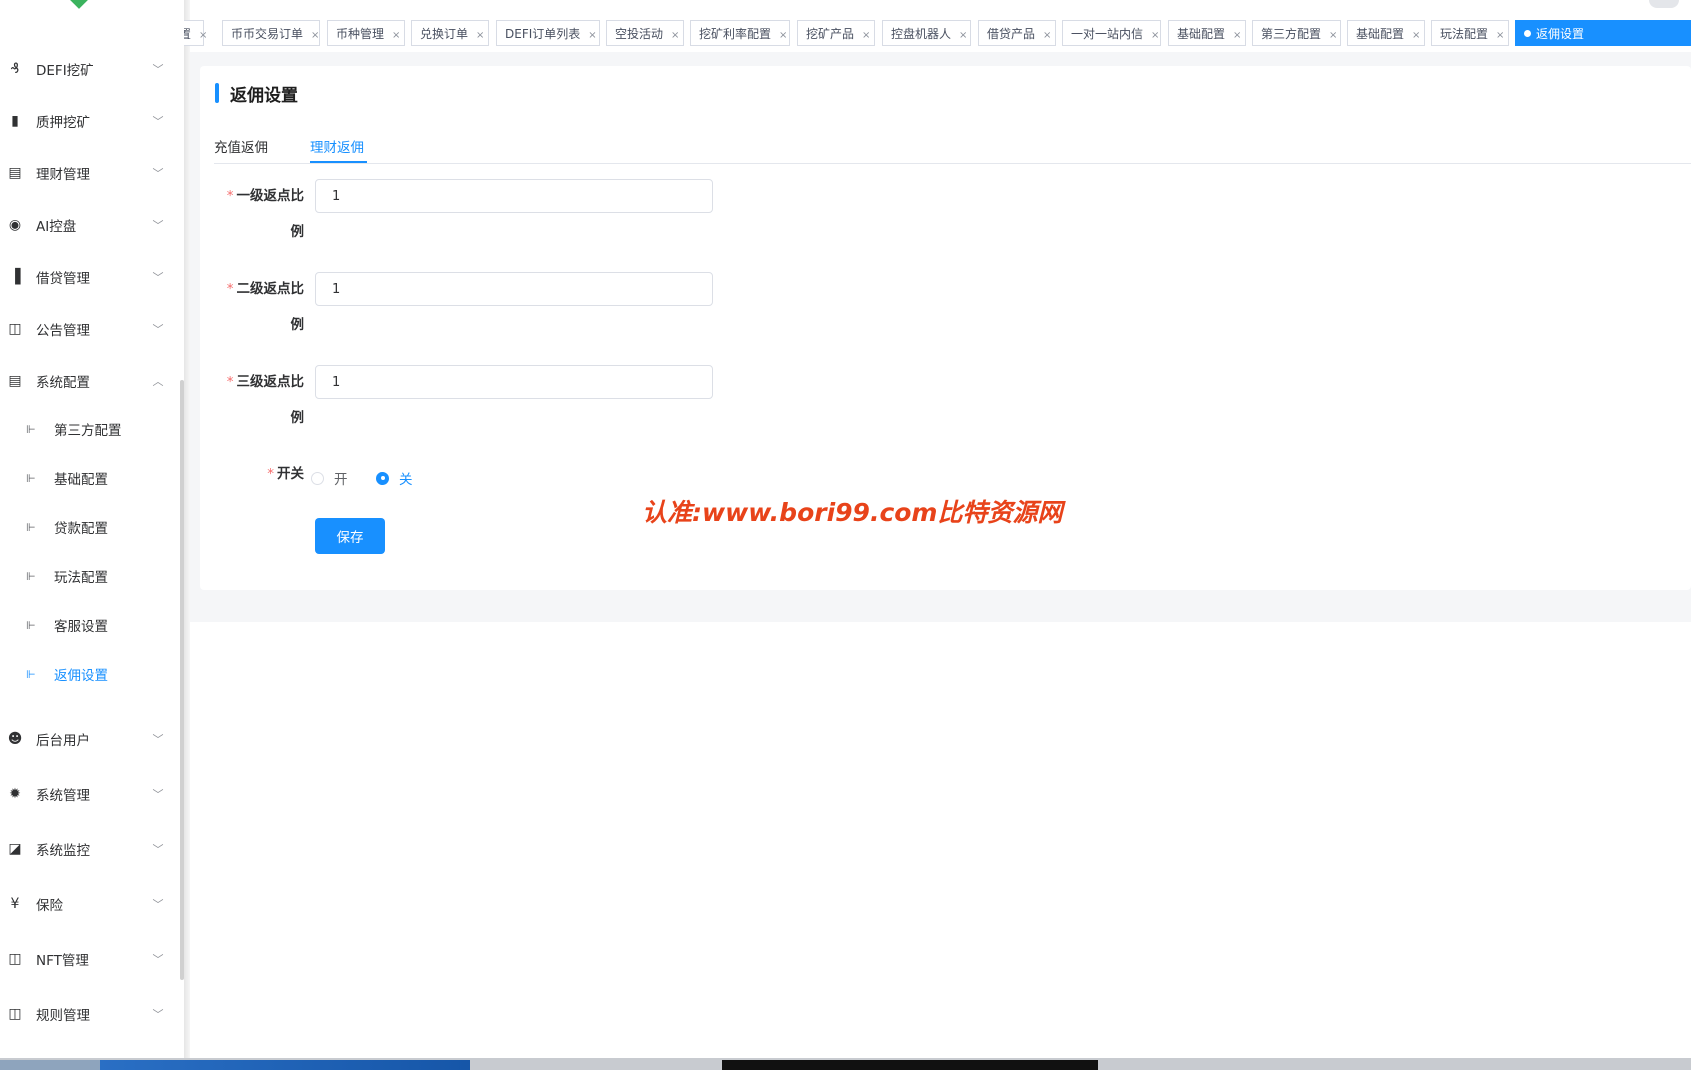  What do you see at coordinates (259, 232) in the screenshot?
I see `field-label-level1-cont: 例` at bounding box center [259, 232].